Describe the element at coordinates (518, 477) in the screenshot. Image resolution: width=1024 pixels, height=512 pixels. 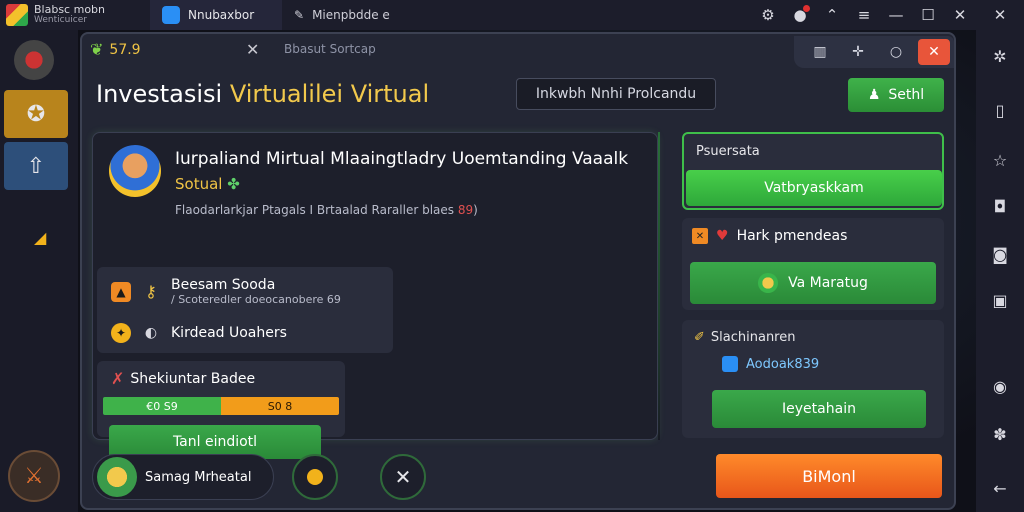
I see `bottom-bar: Samag Mrheatal ✕ BiMonl` at that location.